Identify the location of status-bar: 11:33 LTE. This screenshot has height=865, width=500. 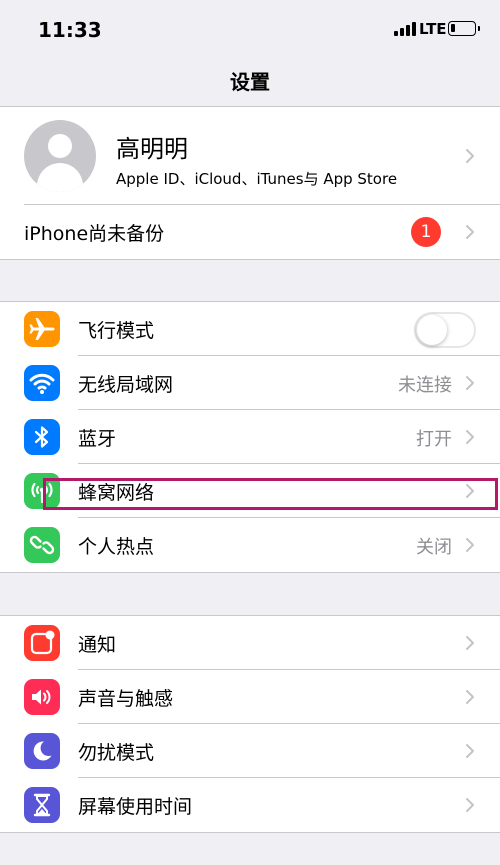
(250, 29).